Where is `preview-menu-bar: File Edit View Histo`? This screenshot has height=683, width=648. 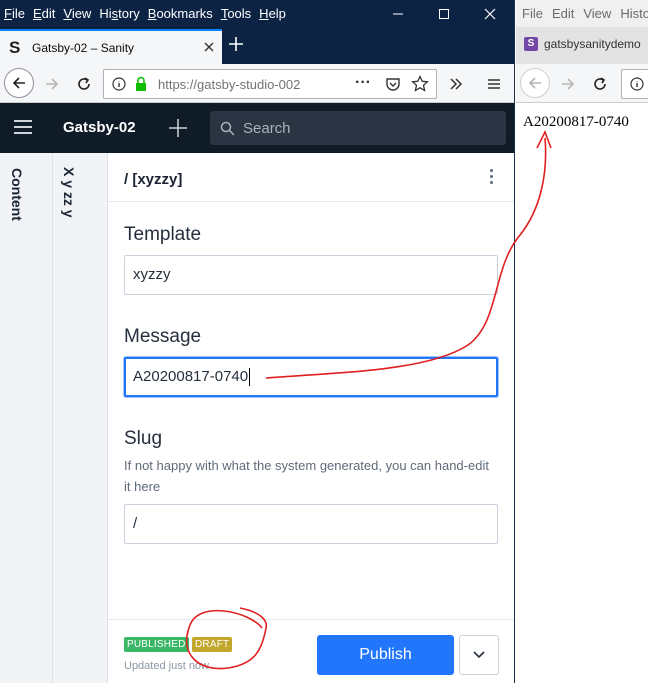 preview-menu-bar: File Edit View Histo is located at coordinates (582, 13).